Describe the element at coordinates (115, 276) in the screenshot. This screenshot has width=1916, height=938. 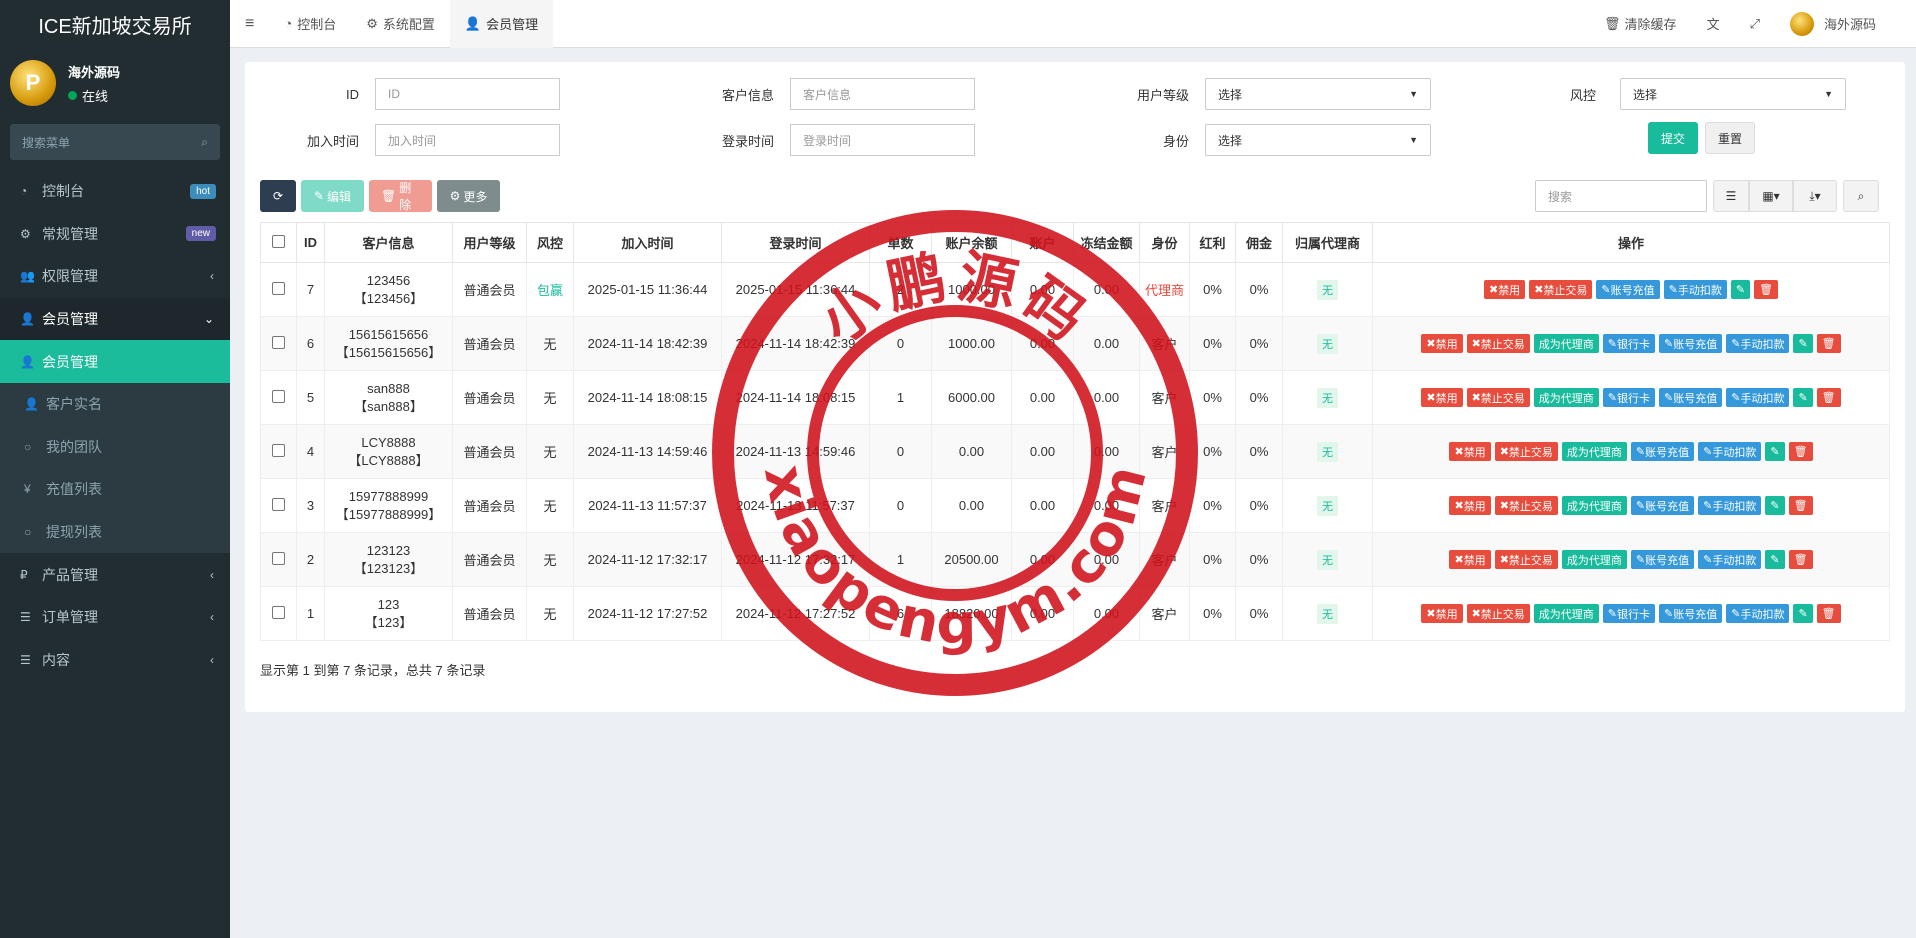
I see `sidebar-item: 👥 权限管理 ‹` at that location.